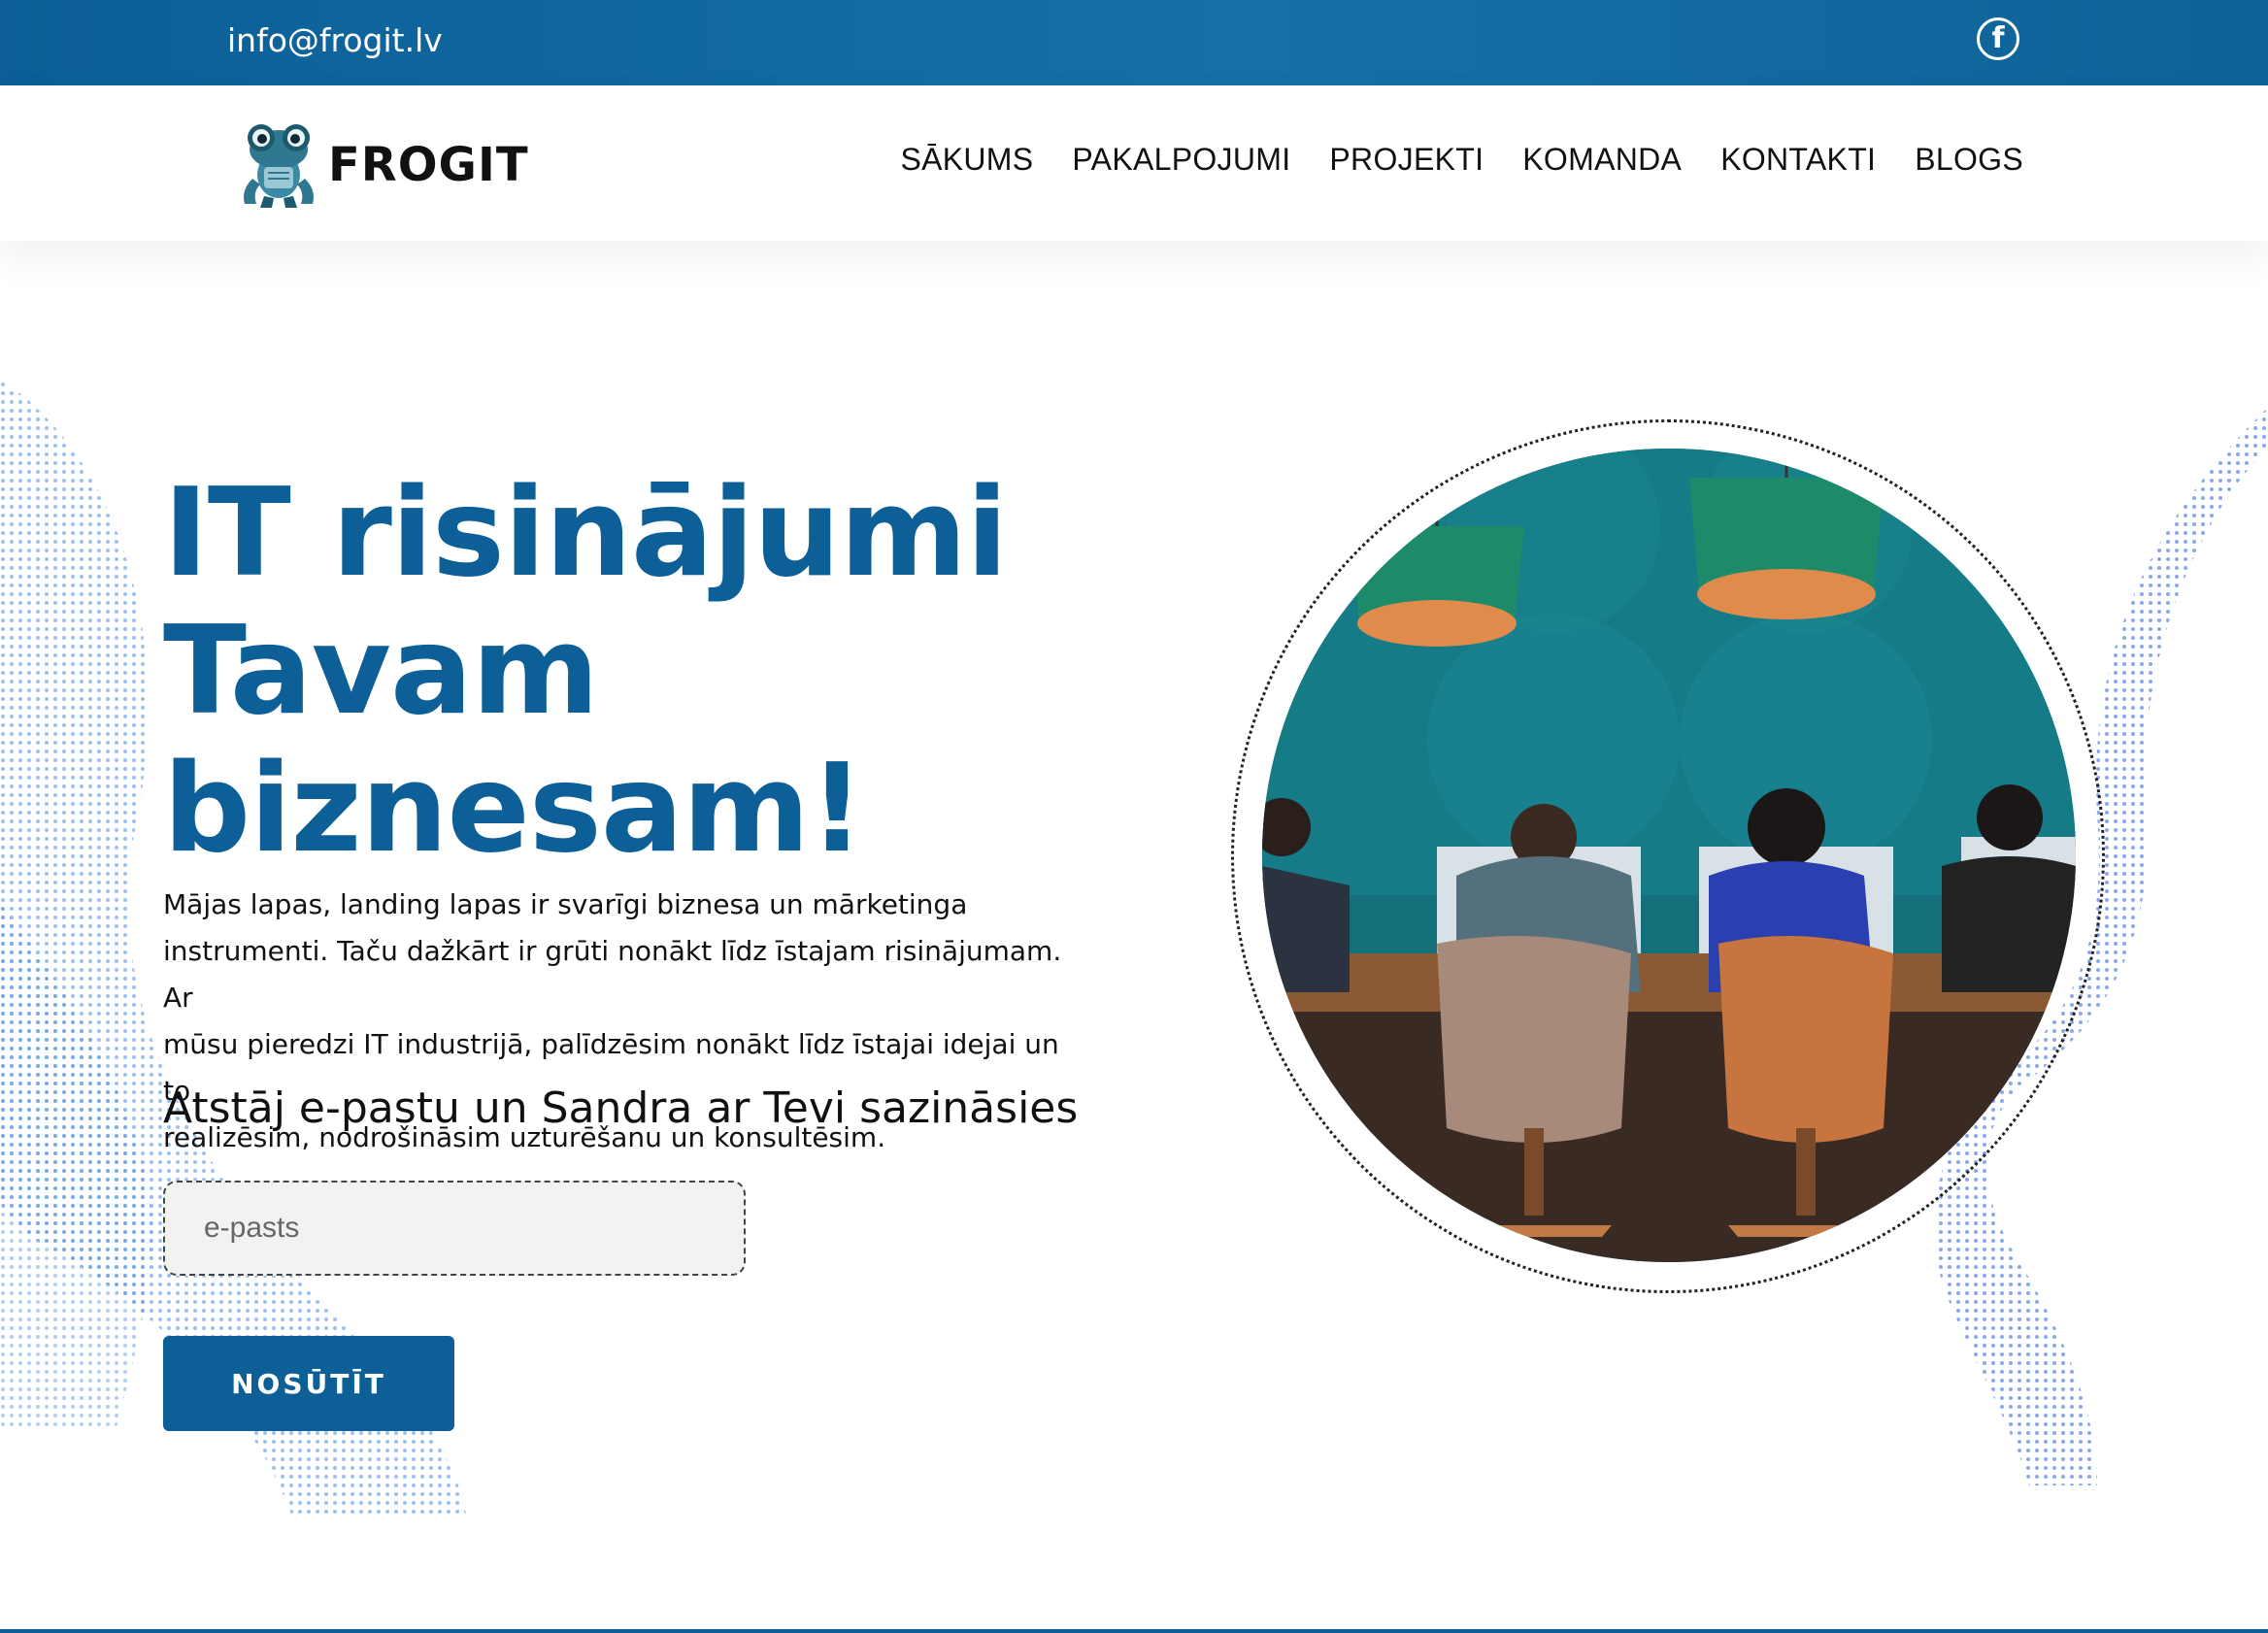  What do you see at coordinates (1798, 160) in the screenshot?
I see `nav-item-kontakti: KONTAKTI` at bounding box center [1798, 160].